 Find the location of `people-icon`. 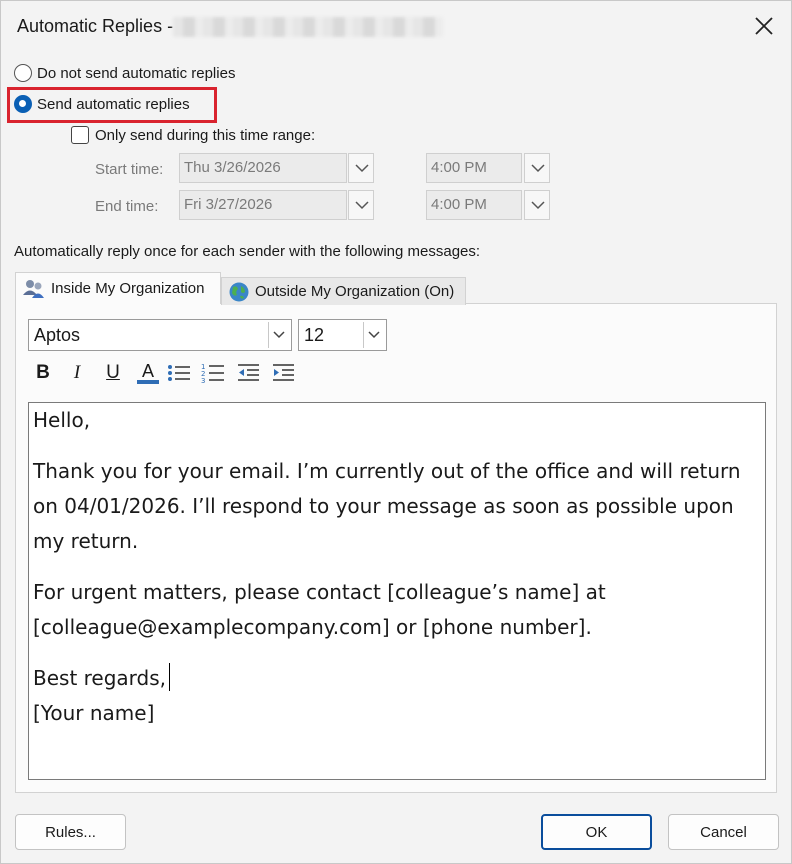

people-icon is located at coordinates (33, 288).